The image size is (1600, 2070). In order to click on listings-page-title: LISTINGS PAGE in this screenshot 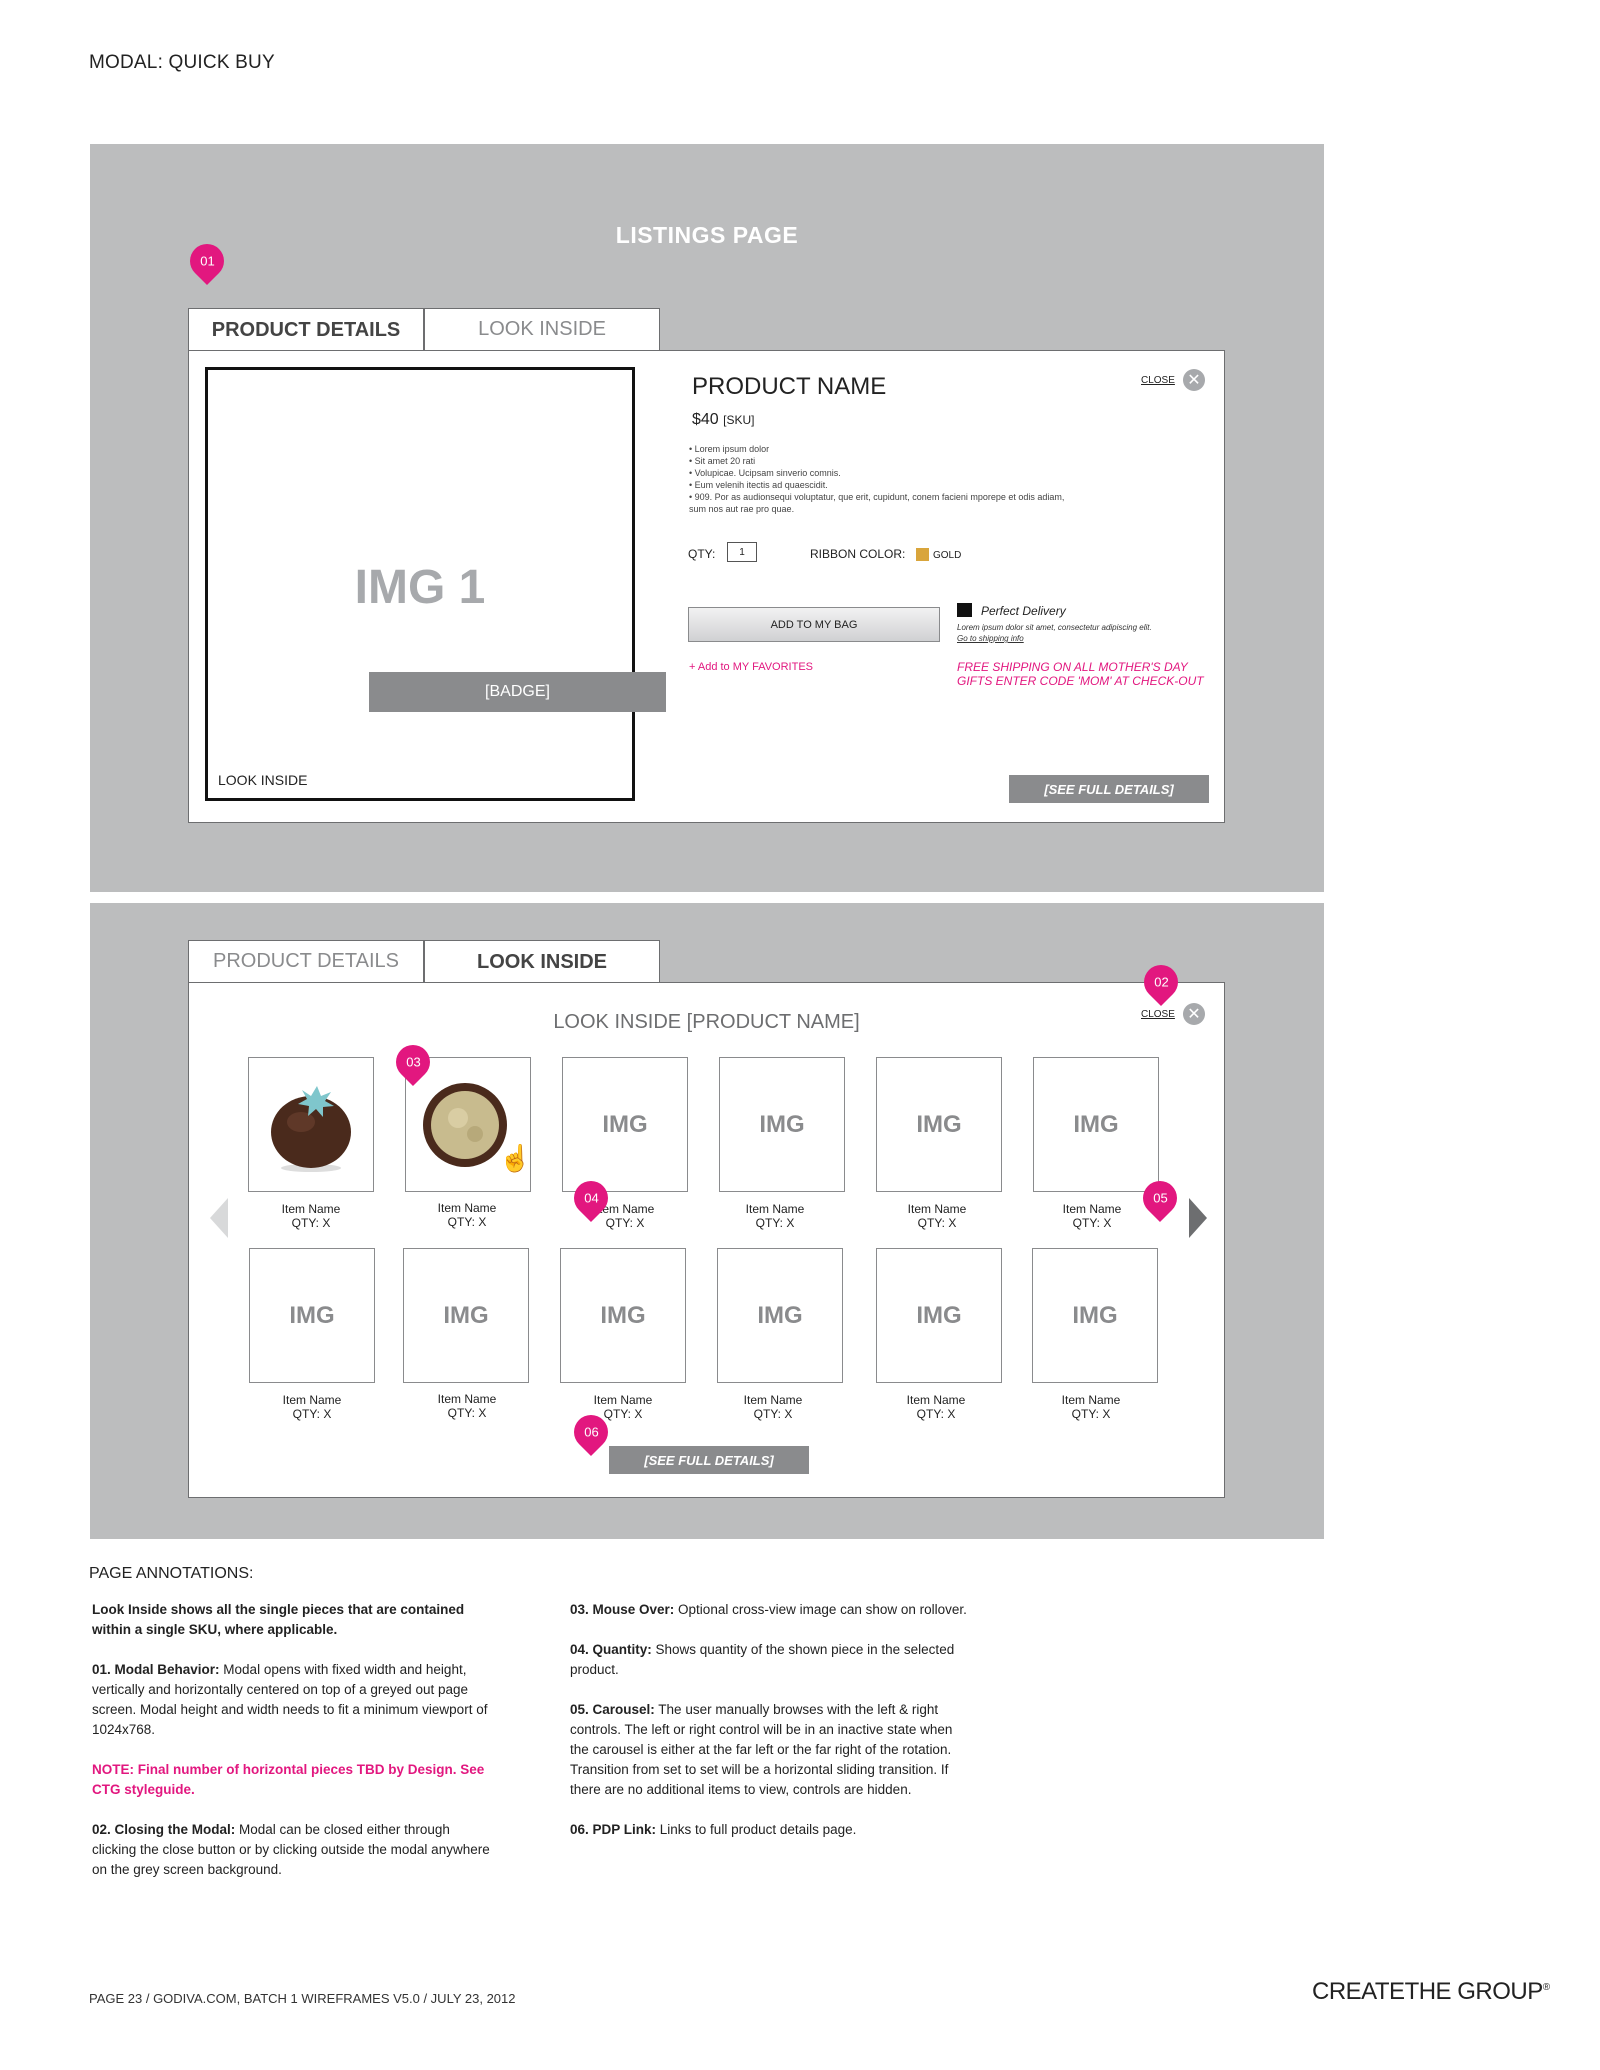, I will do `click(707, 235)`.